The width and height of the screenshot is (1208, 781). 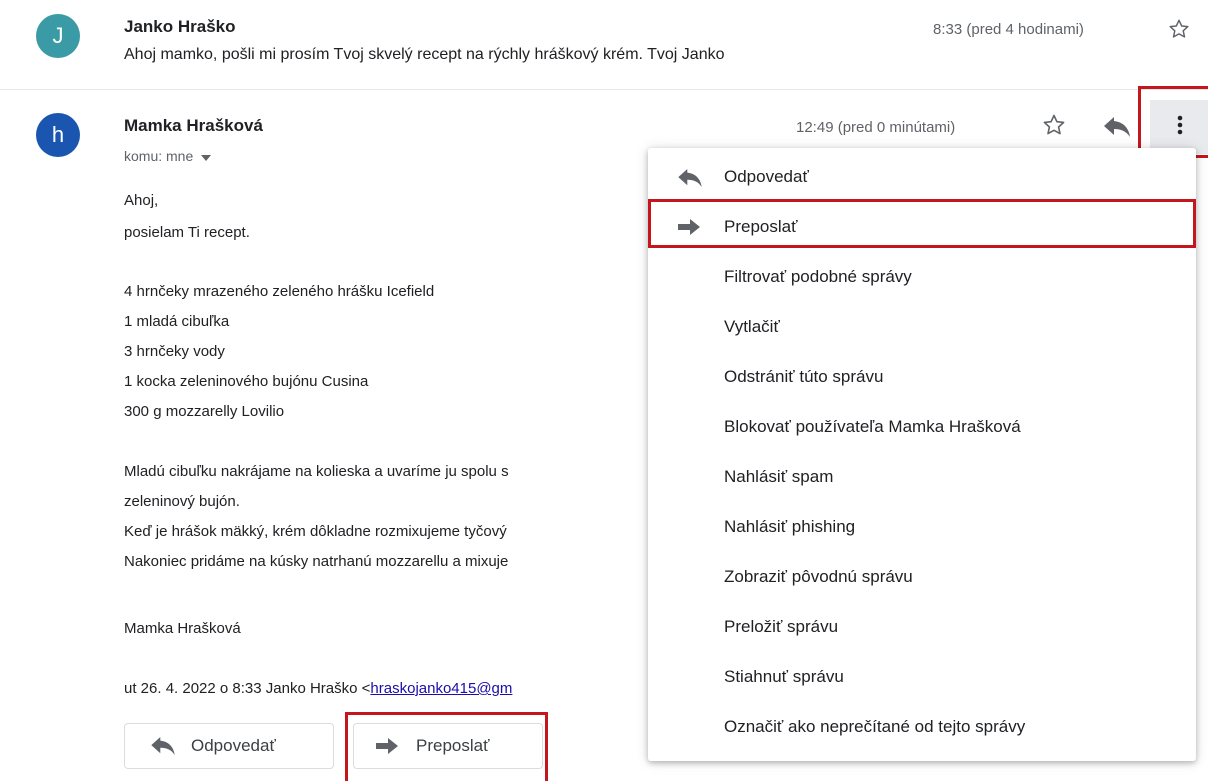 I want to click on menu-item-label: Nahlásiť spam, so click(x=779, y=476).